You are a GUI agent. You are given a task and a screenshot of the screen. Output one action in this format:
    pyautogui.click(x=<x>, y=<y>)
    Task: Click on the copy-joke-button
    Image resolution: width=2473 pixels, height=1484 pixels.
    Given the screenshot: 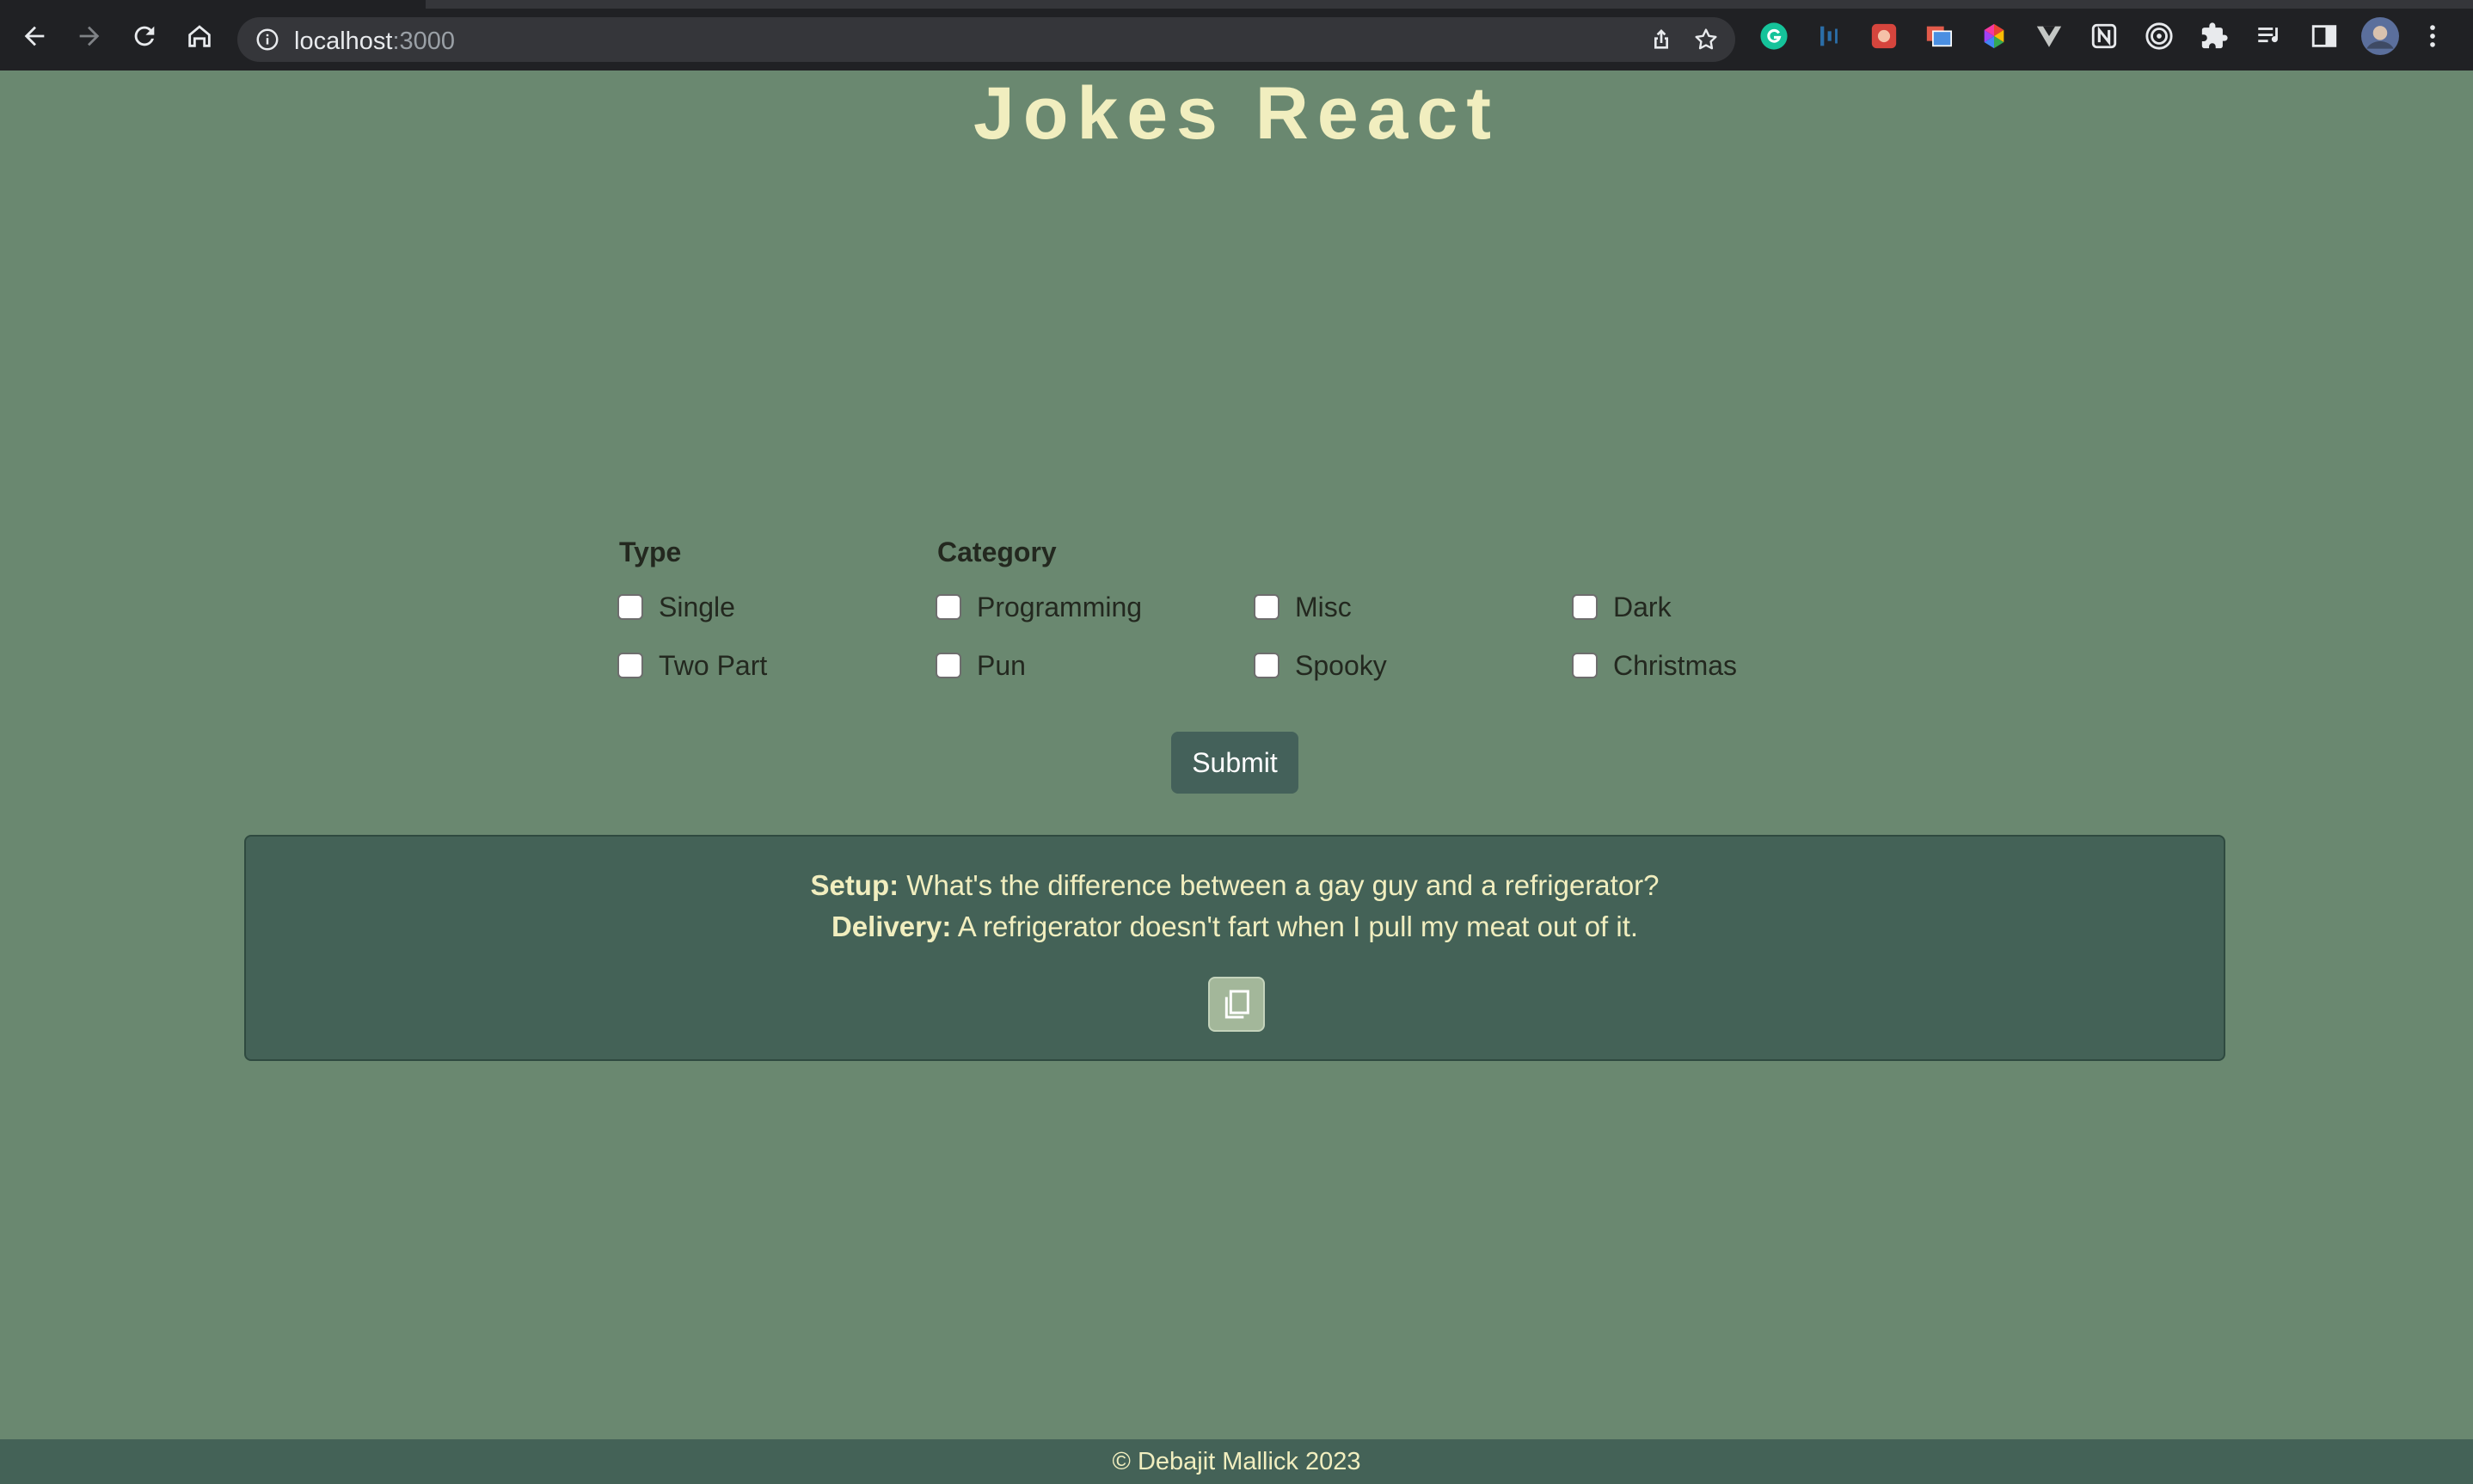 What is the action you would take?
    pyautogui.click(x=1236, y=1004)
    